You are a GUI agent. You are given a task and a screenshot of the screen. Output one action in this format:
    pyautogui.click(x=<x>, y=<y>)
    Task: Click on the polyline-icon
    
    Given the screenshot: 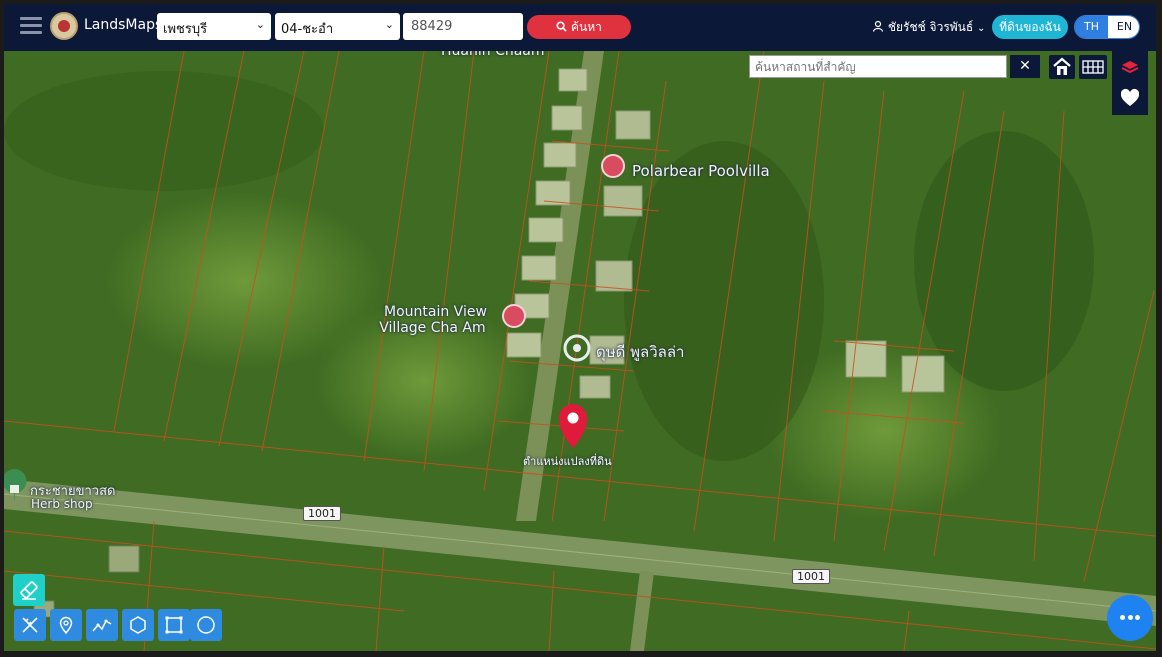 What is the action you would take?
    pyautogui.click(x=102, y=625)
    